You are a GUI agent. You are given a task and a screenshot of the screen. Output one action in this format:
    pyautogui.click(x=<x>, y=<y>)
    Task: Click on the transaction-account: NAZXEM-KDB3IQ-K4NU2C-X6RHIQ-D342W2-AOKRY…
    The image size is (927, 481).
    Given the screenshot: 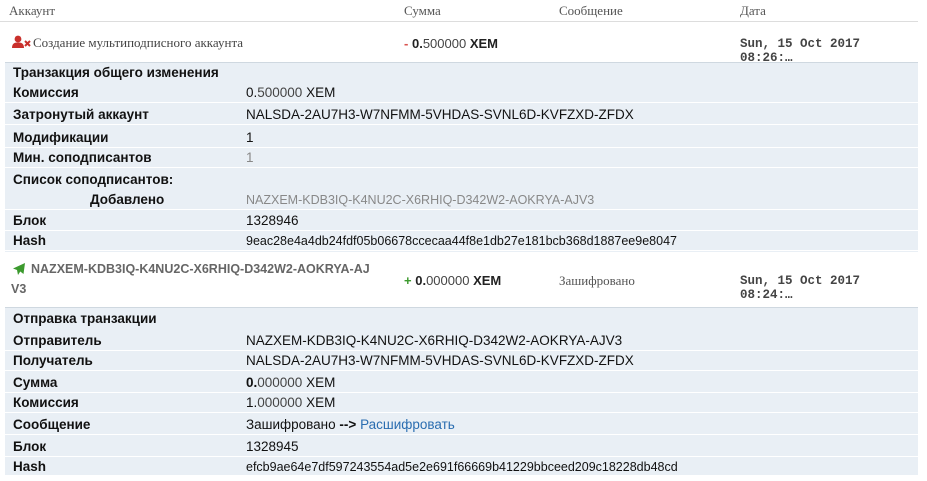 What is the action you would take?
    pyautogui.click(x=200, y=269)
    